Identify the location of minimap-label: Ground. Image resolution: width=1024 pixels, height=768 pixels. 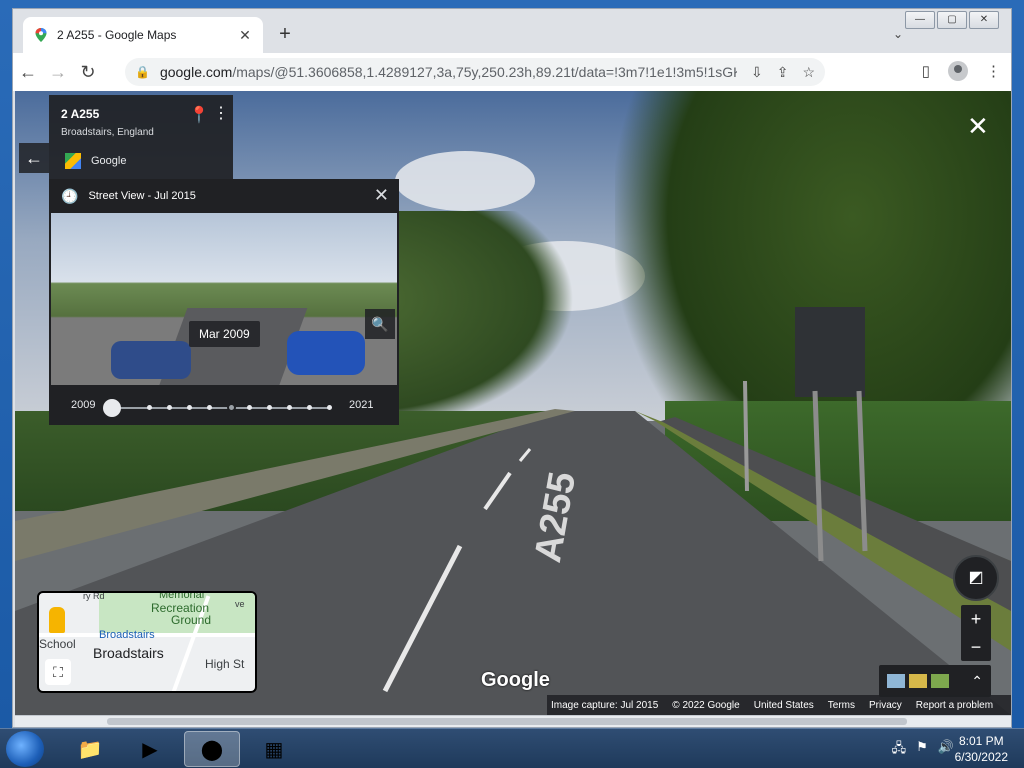
(191, 620).